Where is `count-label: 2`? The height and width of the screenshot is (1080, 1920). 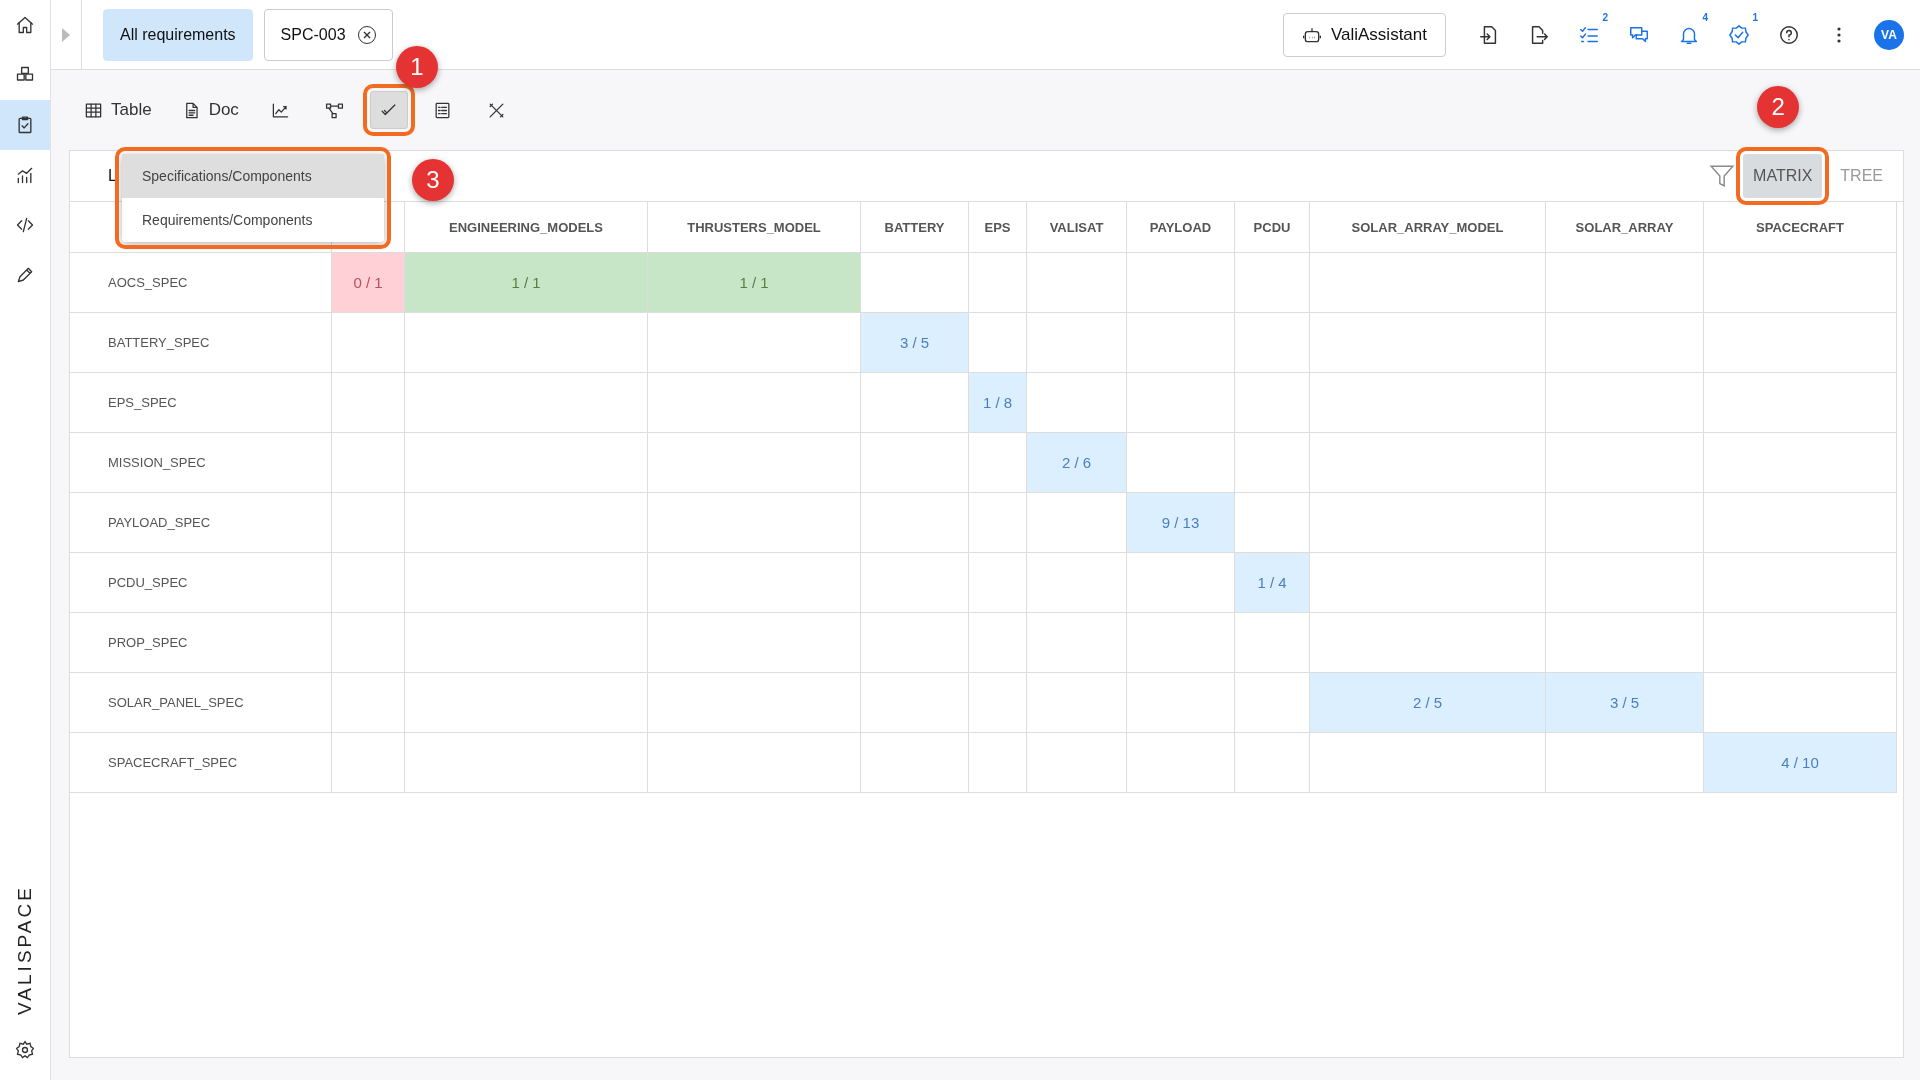
count-label: 2 is located at coordinates (1605, 17).